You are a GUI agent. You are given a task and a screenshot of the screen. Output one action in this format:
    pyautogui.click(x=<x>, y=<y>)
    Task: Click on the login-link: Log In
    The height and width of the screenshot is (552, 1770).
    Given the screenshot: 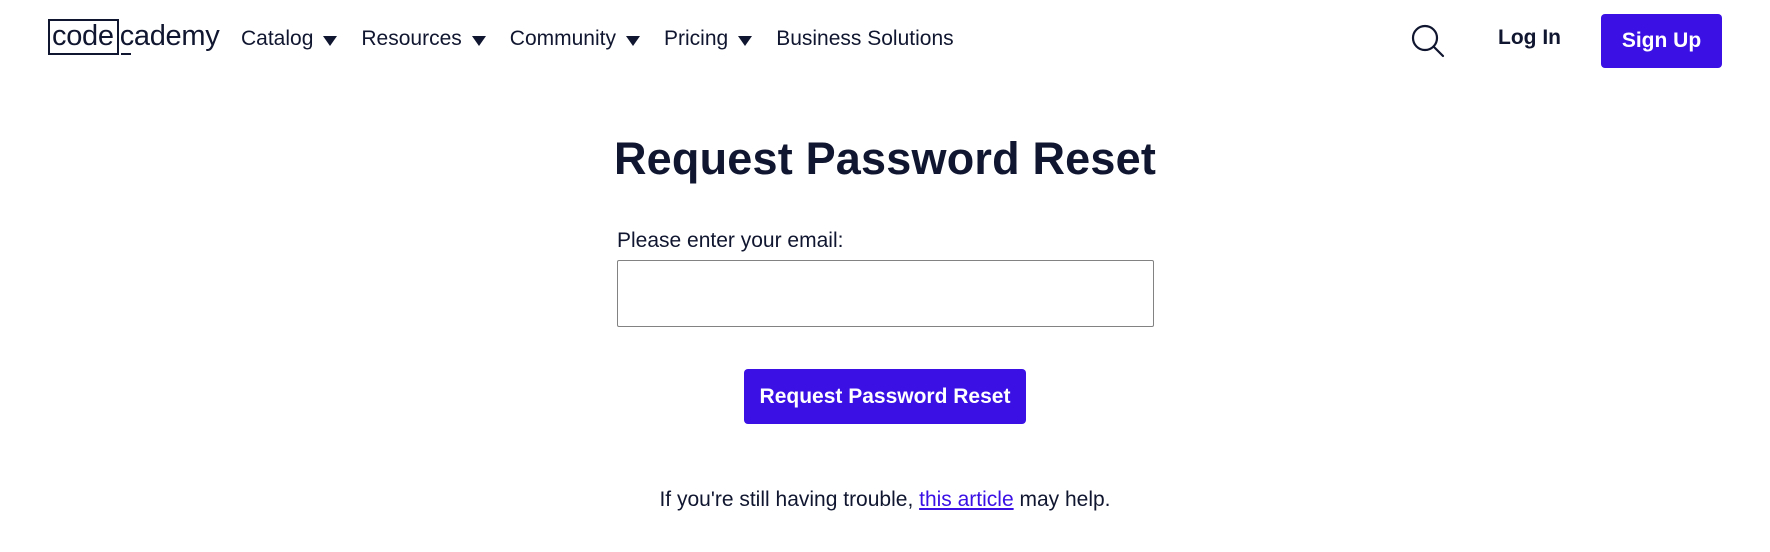 What is the action you would take?
    pyautogui.click(x=1529, y=38)
    